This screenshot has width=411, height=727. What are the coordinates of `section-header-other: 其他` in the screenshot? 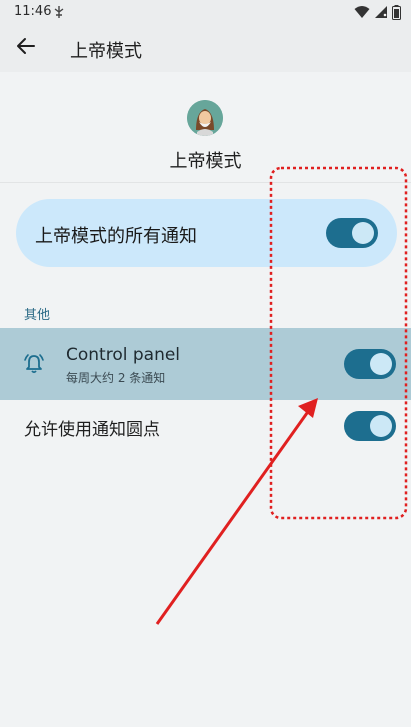 It's located at (37, 315).